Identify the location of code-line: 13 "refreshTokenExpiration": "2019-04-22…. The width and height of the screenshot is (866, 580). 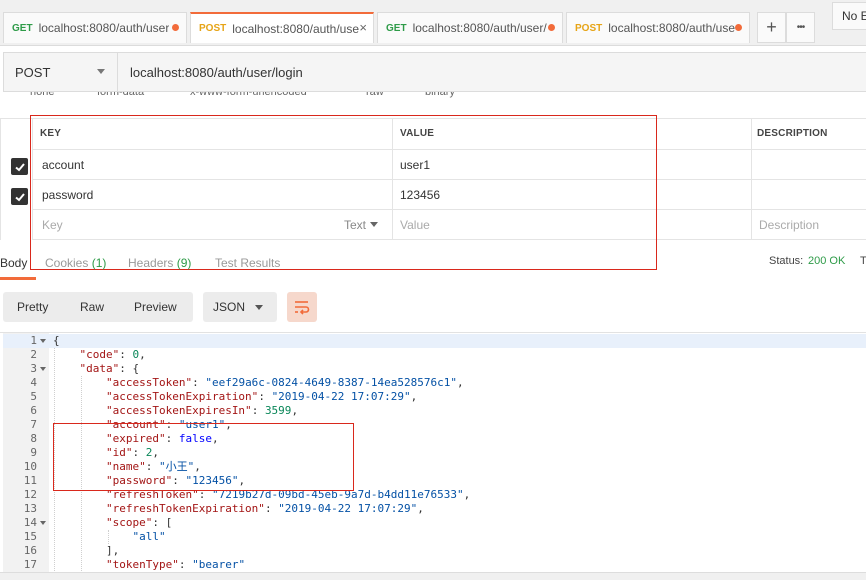
(433, 509).